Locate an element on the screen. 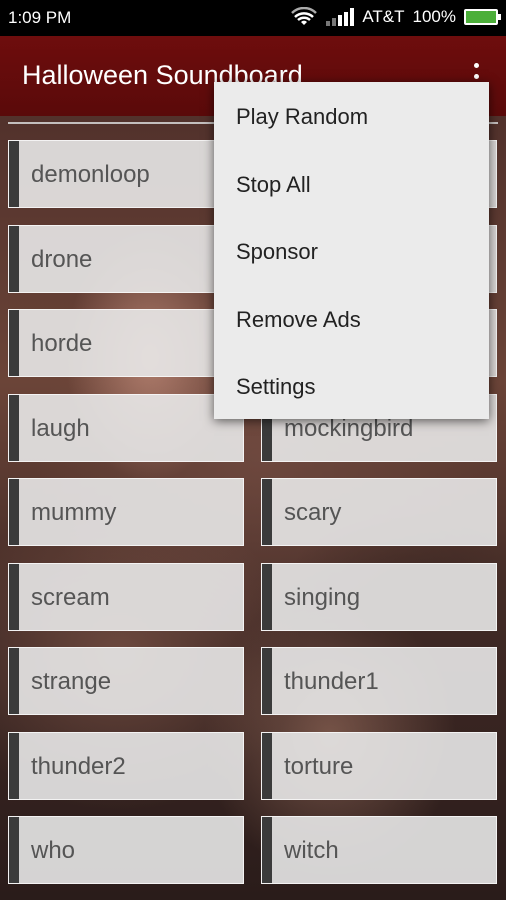 The image size is (506, 900). sound-button: horde is located at coordinates (126, 343).